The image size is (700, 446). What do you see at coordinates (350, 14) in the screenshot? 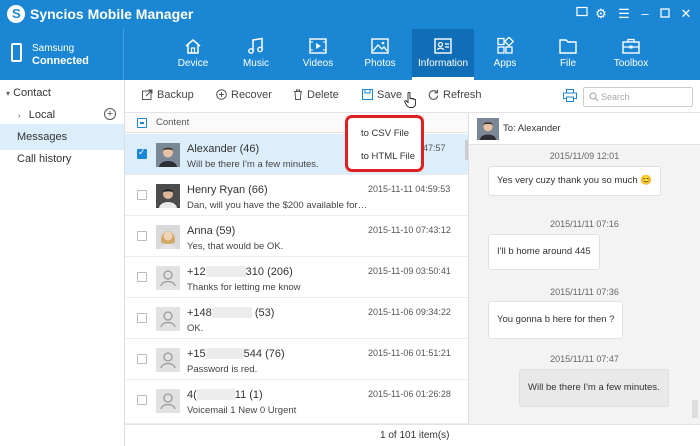
I see `title-bar: Syncios Mobile Manager ⚙ ☰ – ✕` at bounding box center [350, 14].